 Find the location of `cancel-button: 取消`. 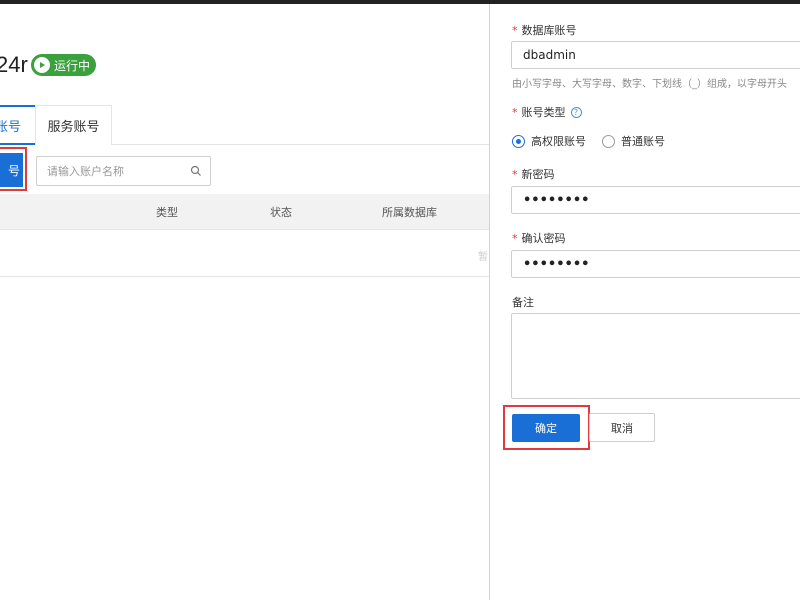

cancel-button: 取消 is located at coordinates (622, 427).